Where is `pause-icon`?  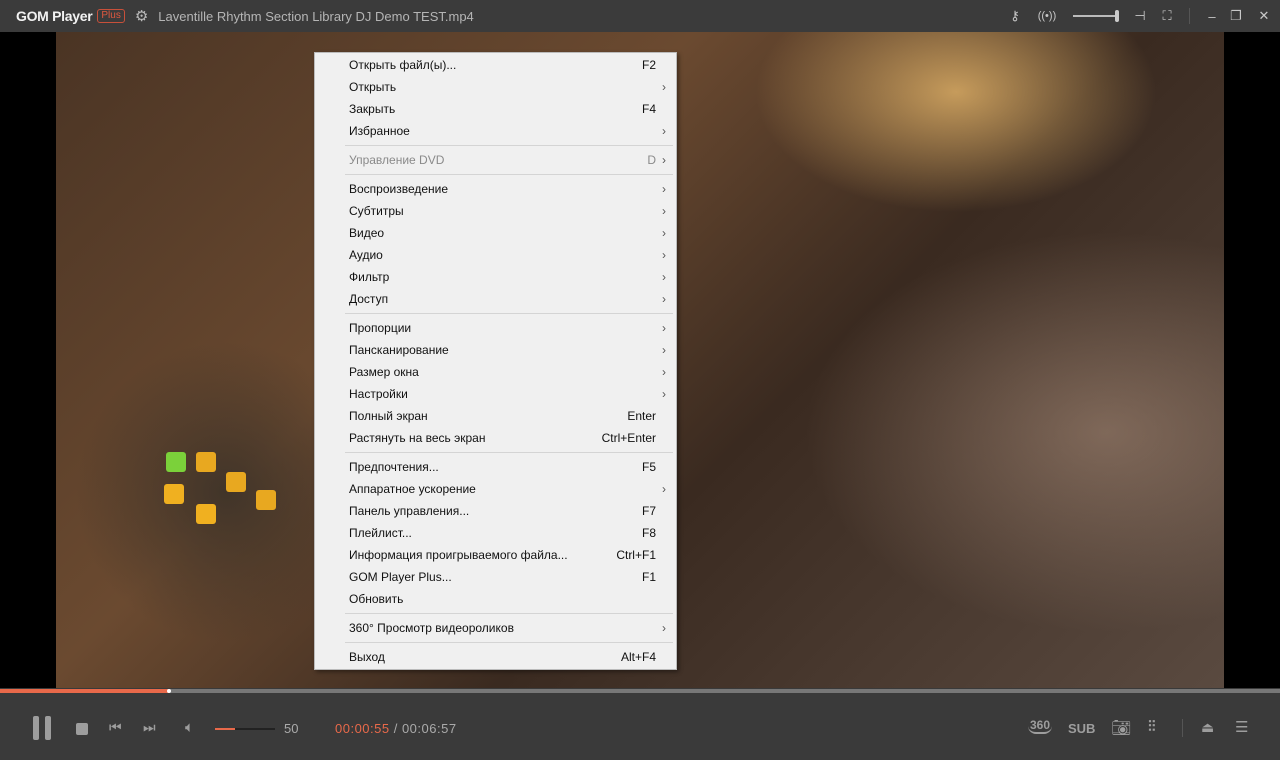
pause-icon is located at coordinates (43, 728).